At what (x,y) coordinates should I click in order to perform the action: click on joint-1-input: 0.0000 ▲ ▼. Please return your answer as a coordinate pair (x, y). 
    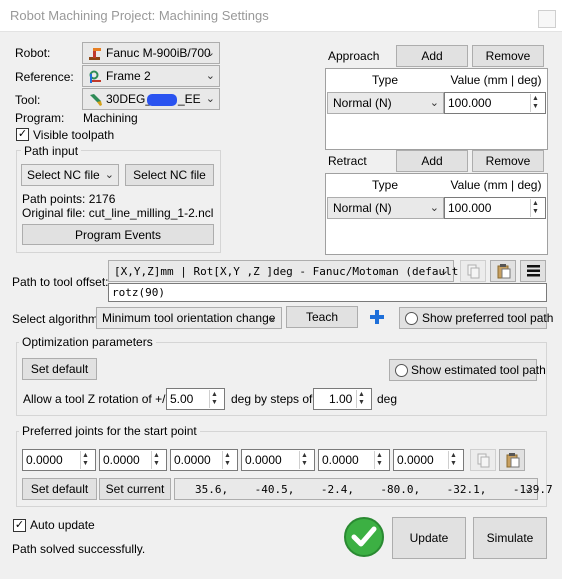
    Looking at the image, I should click on (59, 460).